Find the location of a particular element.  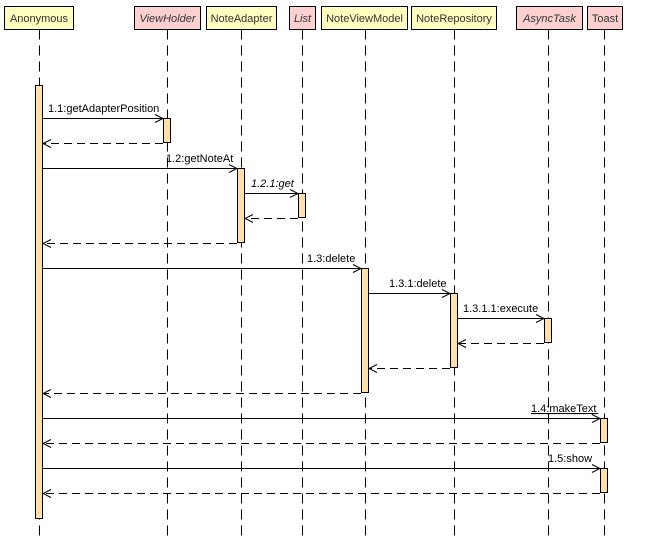

message-label: 1.2:getNoteAt is located at coordinates (199, 159).